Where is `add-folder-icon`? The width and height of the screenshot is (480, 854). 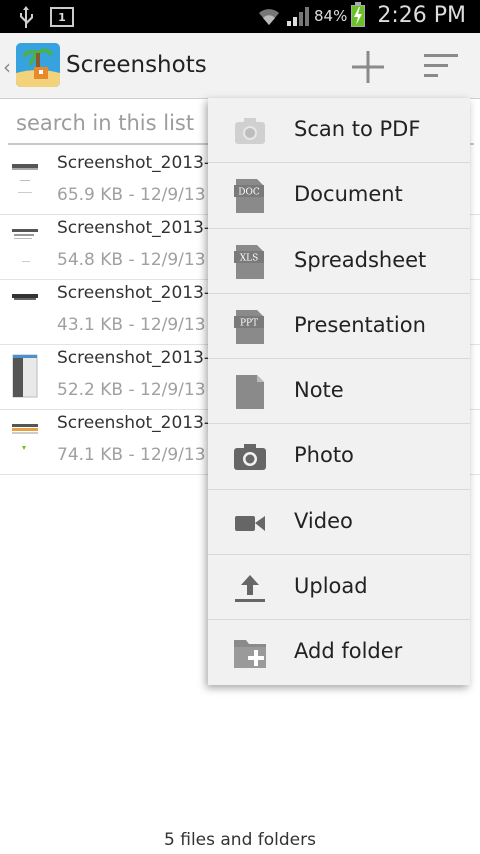
add-folder-icon is located at coordinates (250, 654).